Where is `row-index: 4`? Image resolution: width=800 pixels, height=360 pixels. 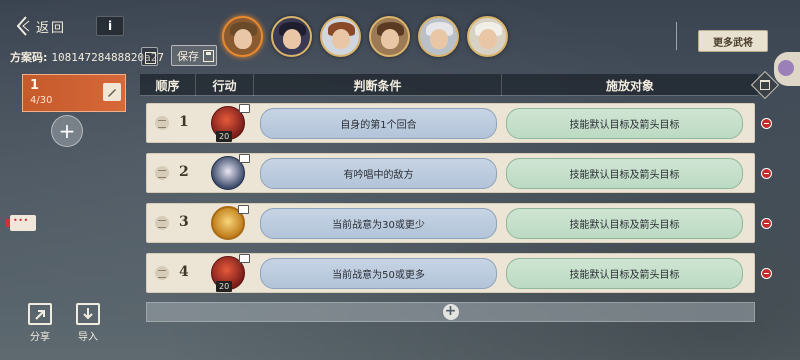
row-index: 4 is located at coordinates (184, 272).